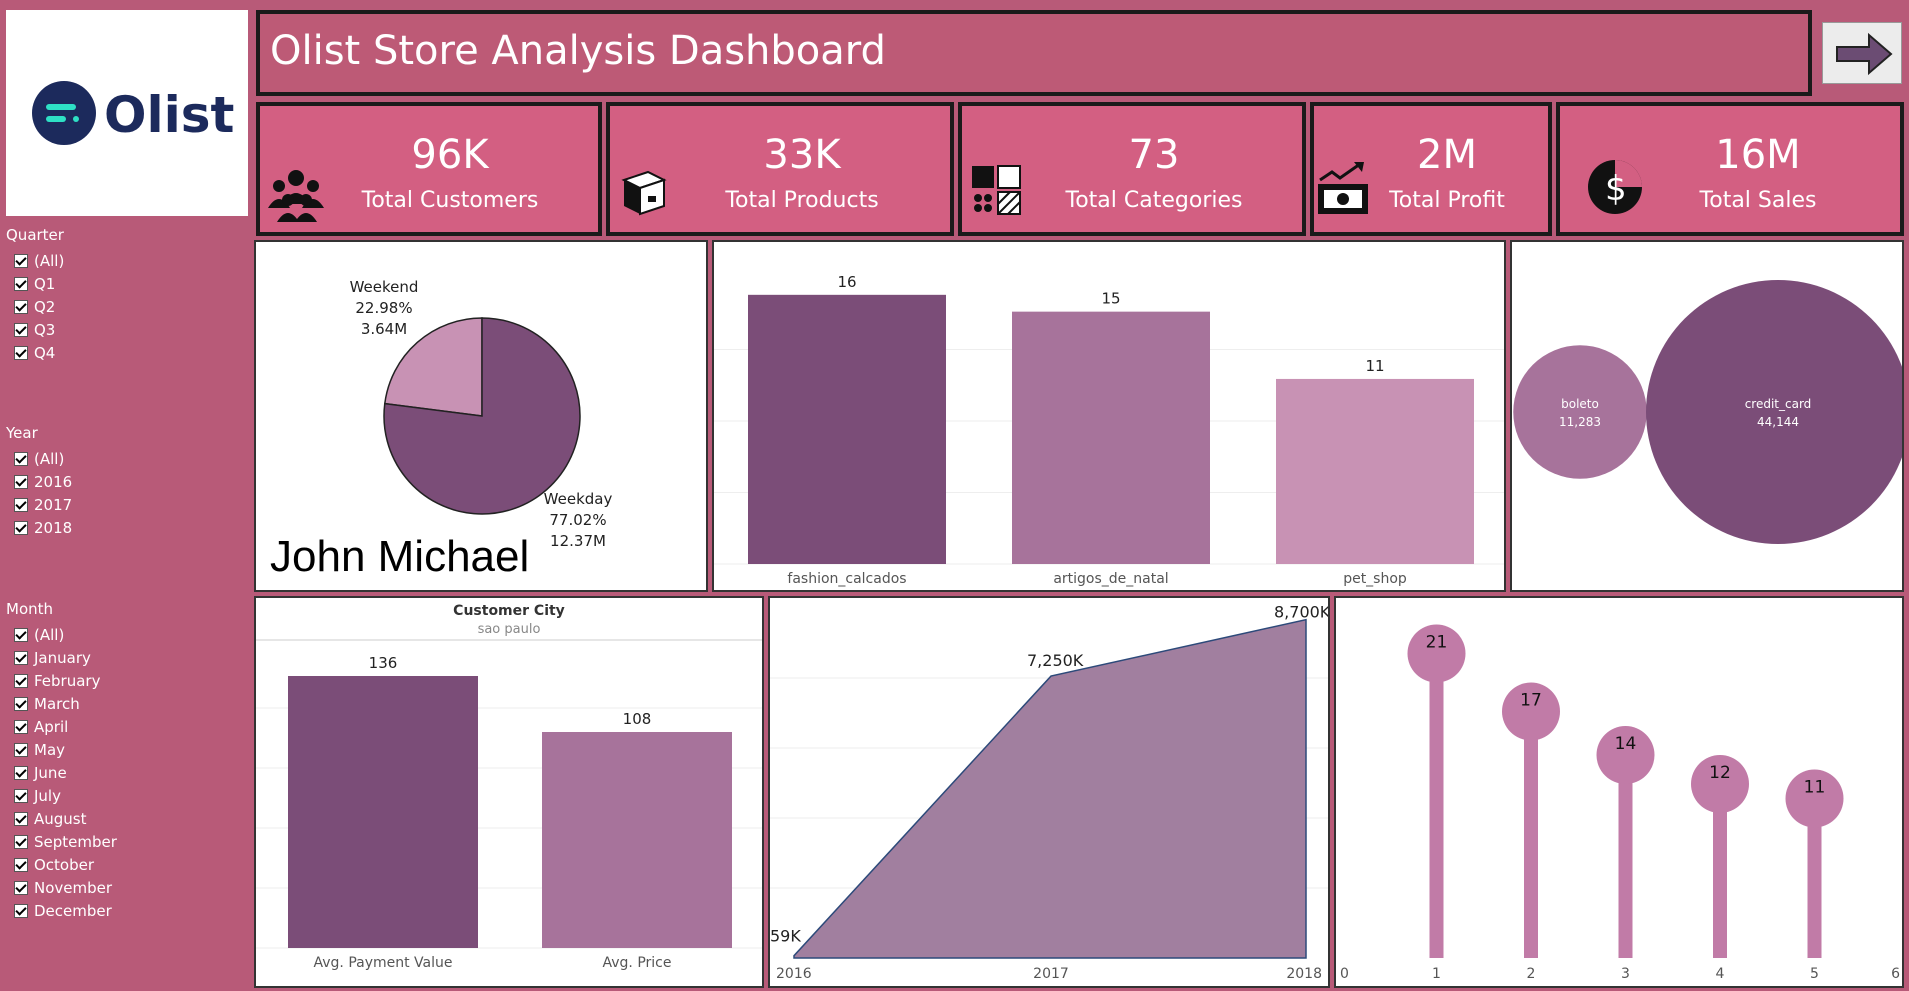  I want to click on filter-option-label: December, so click(73, 911).